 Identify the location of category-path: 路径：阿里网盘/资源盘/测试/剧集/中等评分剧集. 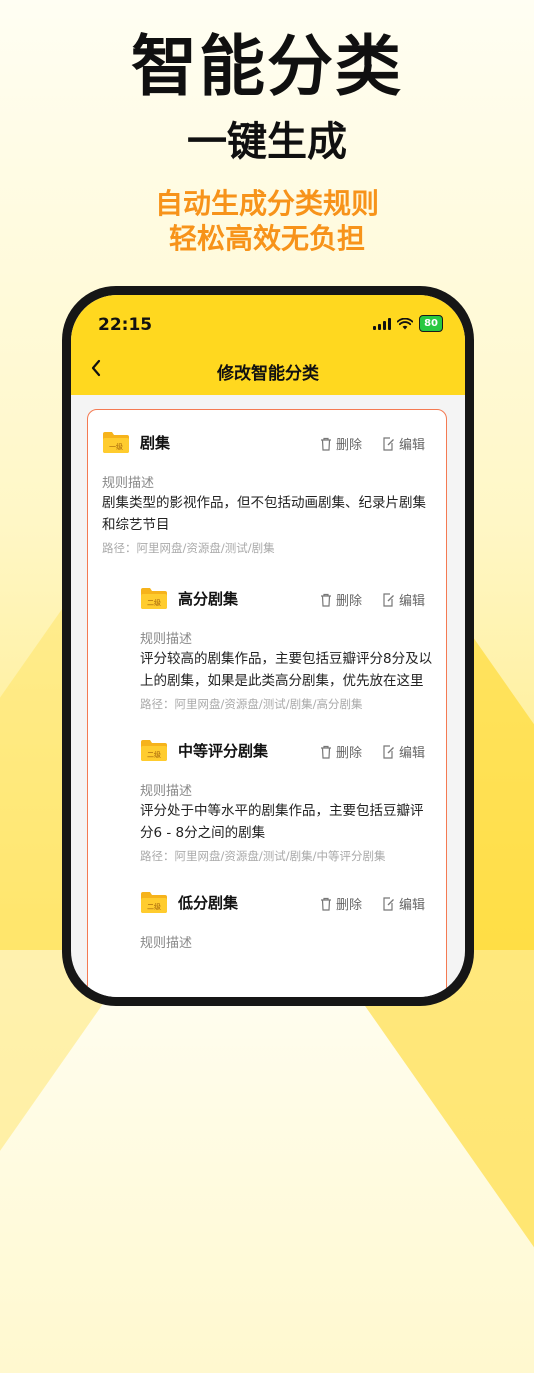
(263, 856).